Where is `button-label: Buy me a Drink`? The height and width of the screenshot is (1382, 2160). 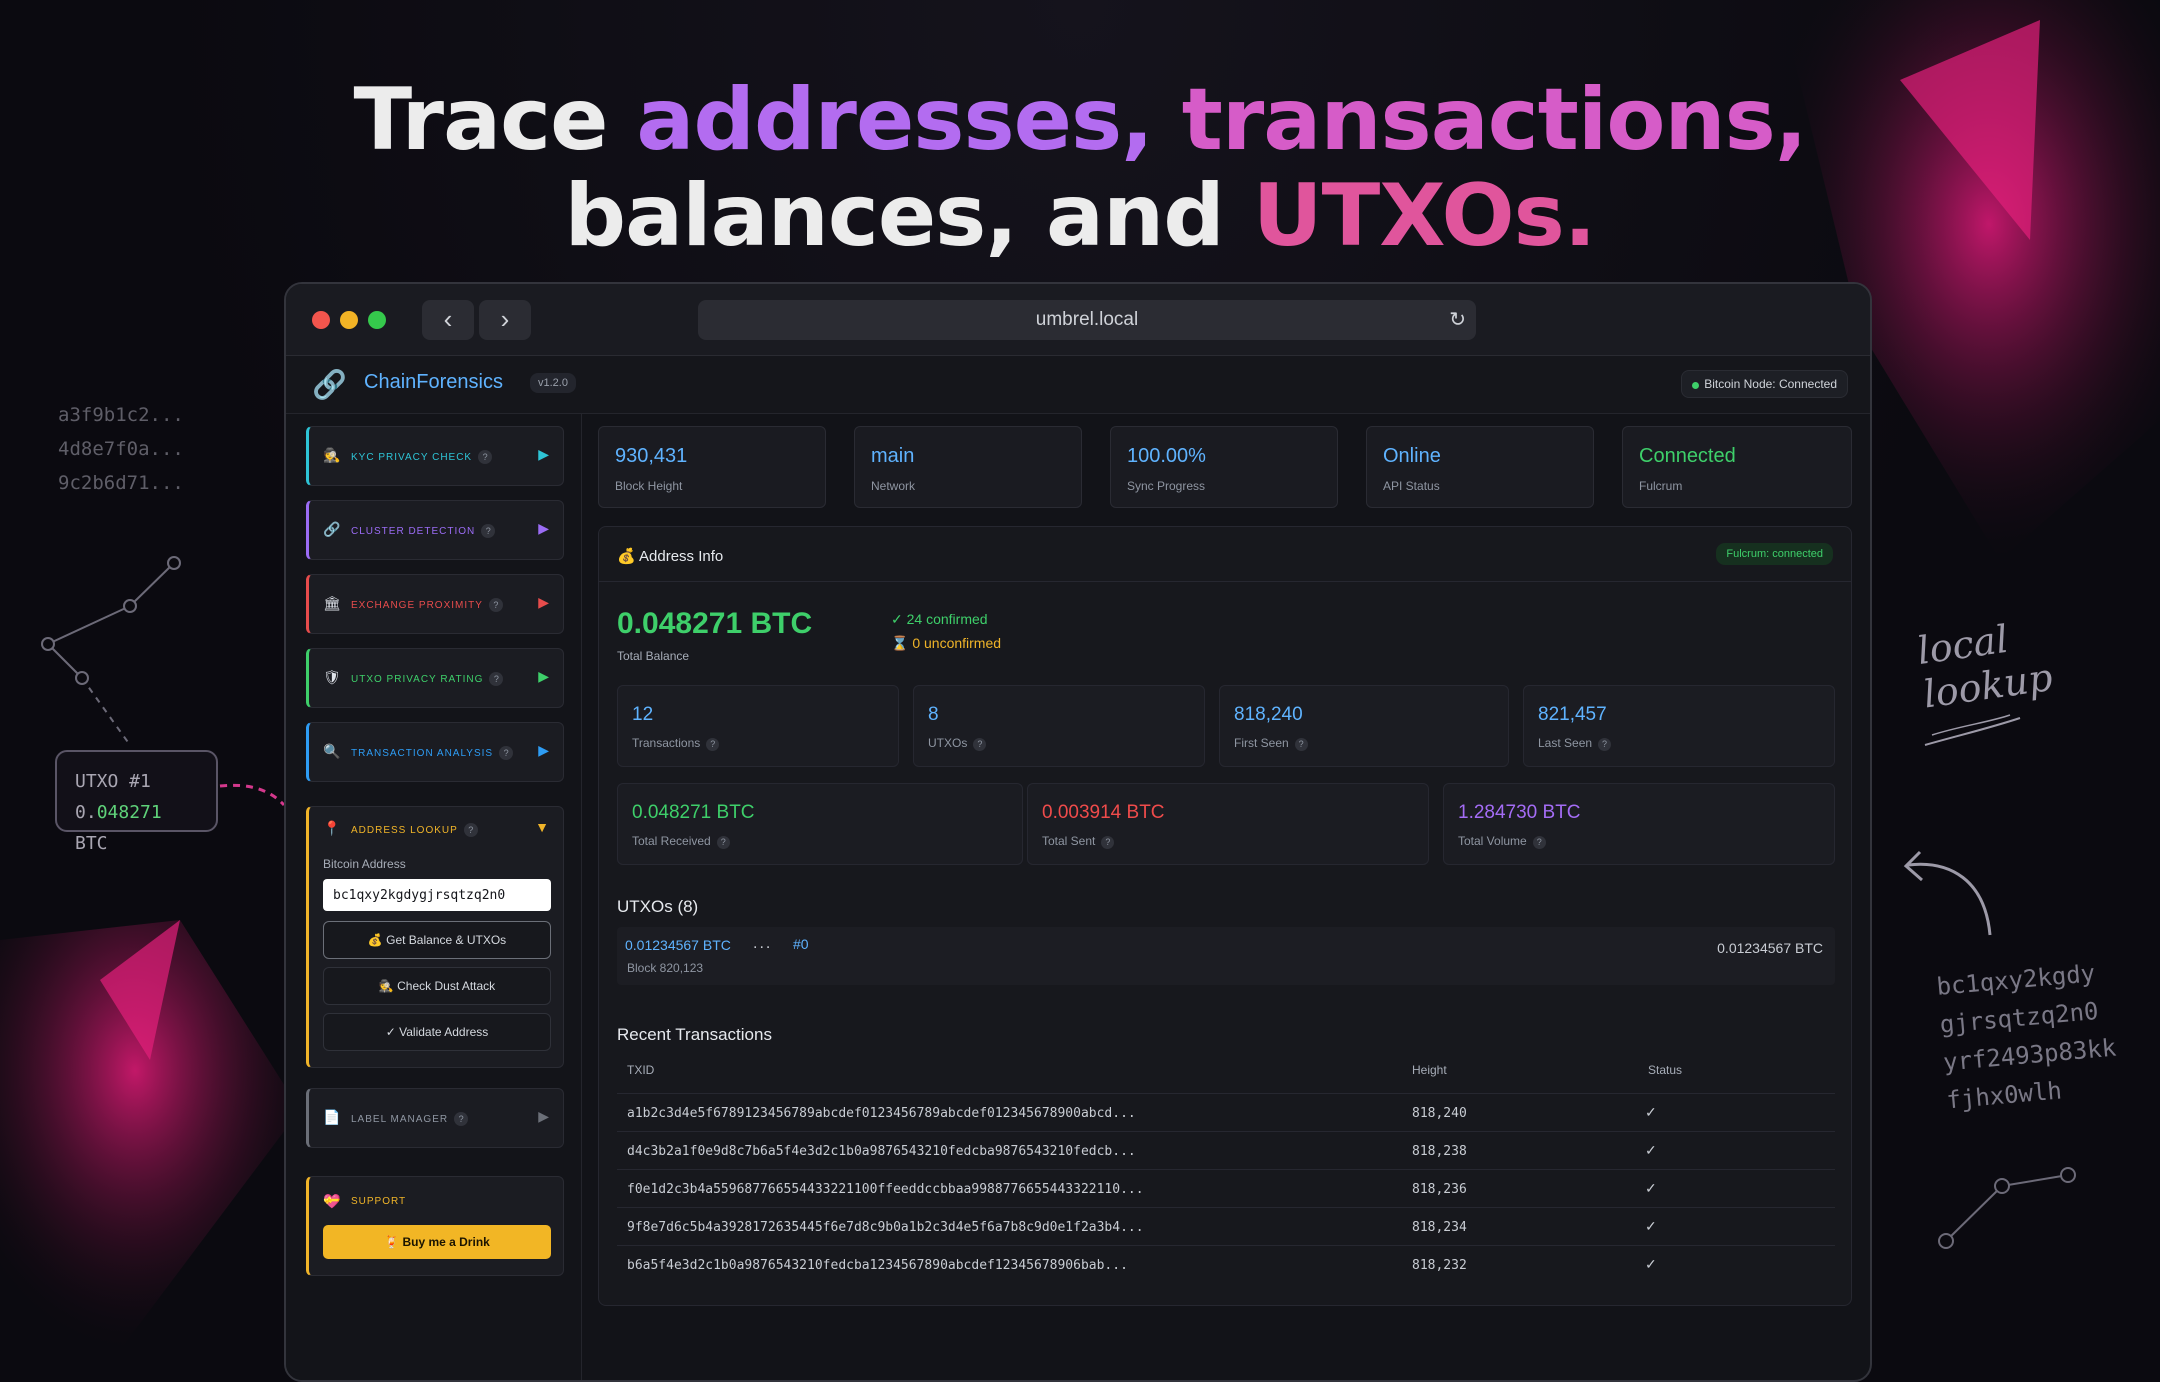 button-label: Buy me a Drink is located at coordinates (446, 1242).